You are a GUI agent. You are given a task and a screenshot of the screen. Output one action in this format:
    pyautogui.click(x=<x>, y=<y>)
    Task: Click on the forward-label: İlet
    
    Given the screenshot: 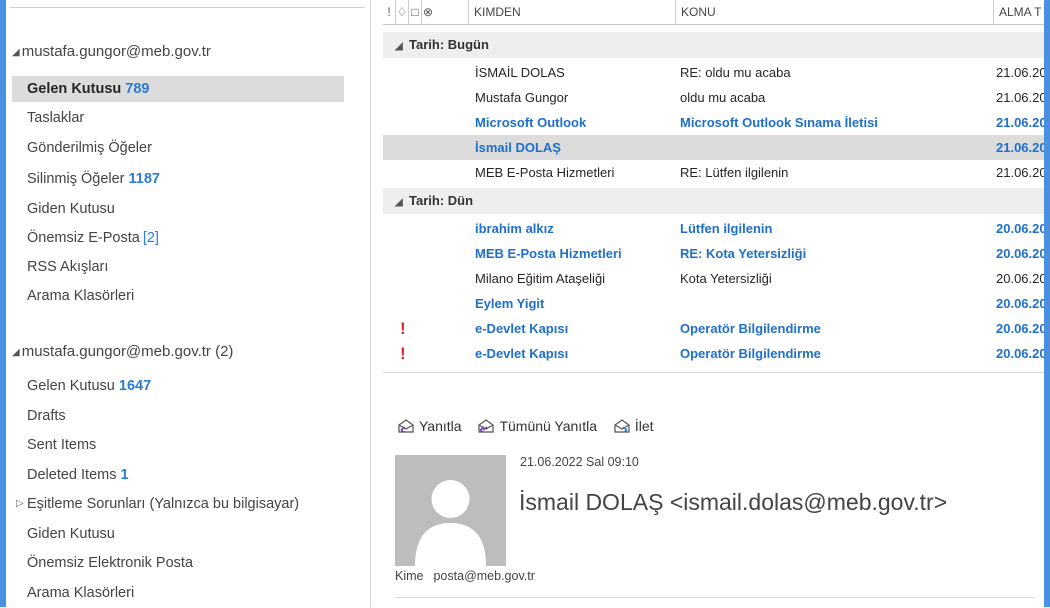 What is the action you would take?
    pyautogui.click(x=644, y=426)
    